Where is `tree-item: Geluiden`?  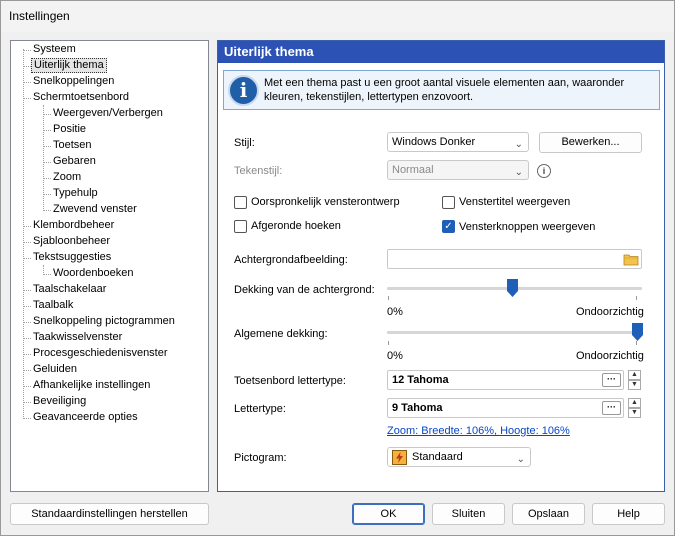 tree-item: Geluiden is located at coordinates (55, 369).